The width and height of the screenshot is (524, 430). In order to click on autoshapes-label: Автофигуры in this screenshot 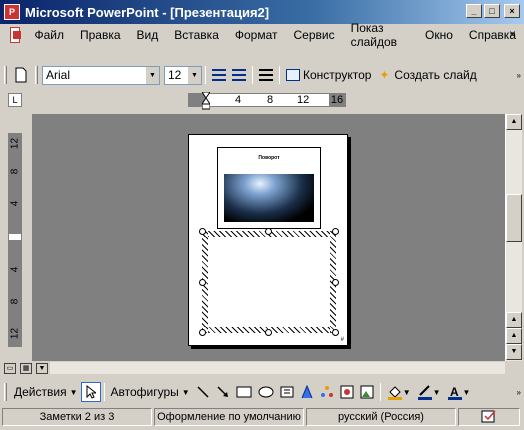, I will do `click(144, 392)`.